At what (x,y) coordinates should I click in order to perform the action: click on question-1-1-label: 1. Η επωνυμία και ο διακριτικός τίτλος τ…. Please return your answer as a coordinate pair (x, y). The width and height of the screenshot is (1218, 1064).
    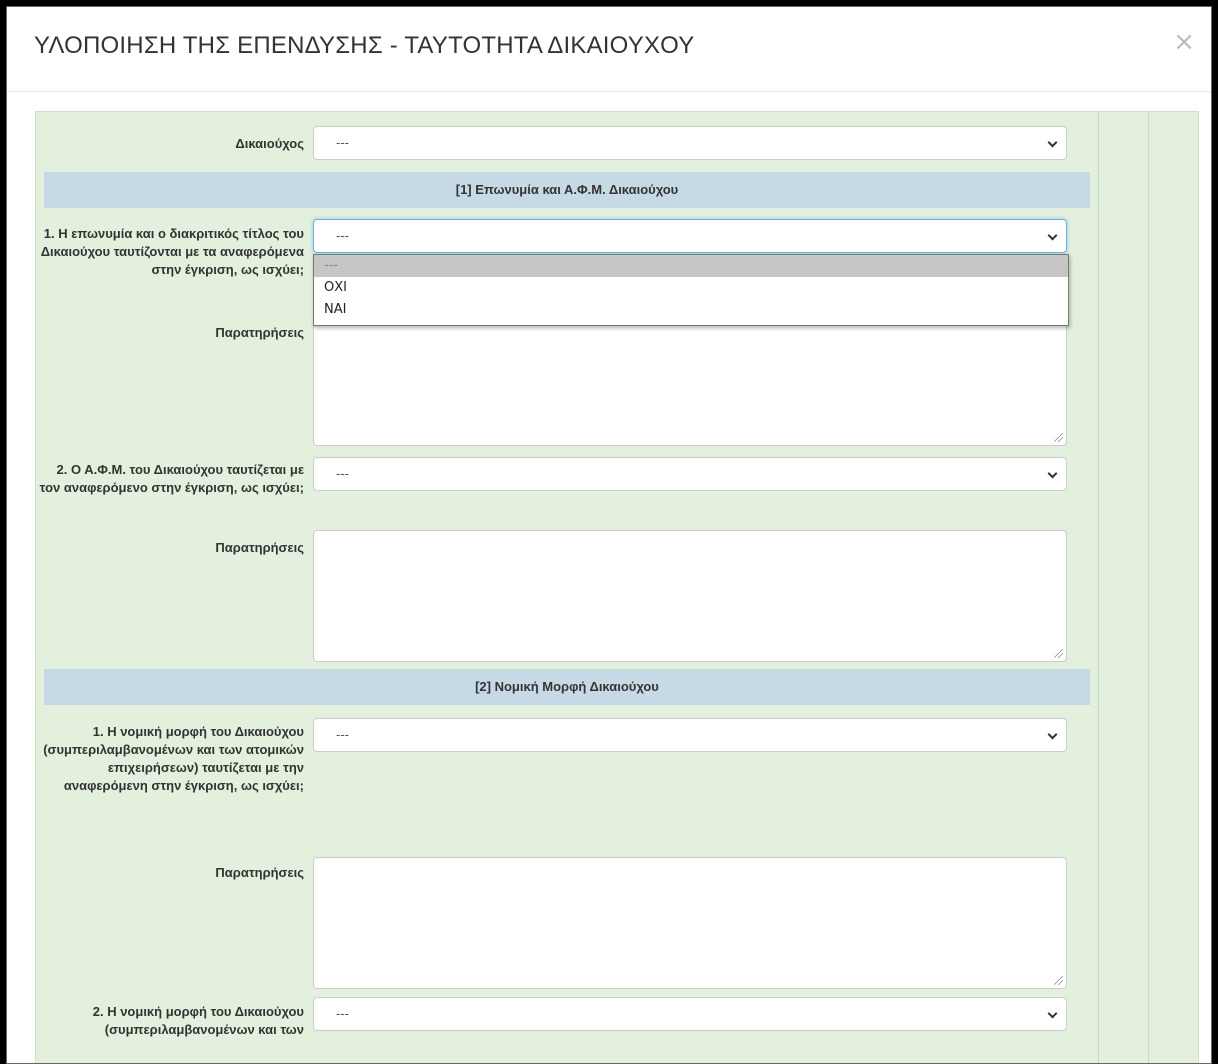
    Looking at the image, I should click on (172, 251).